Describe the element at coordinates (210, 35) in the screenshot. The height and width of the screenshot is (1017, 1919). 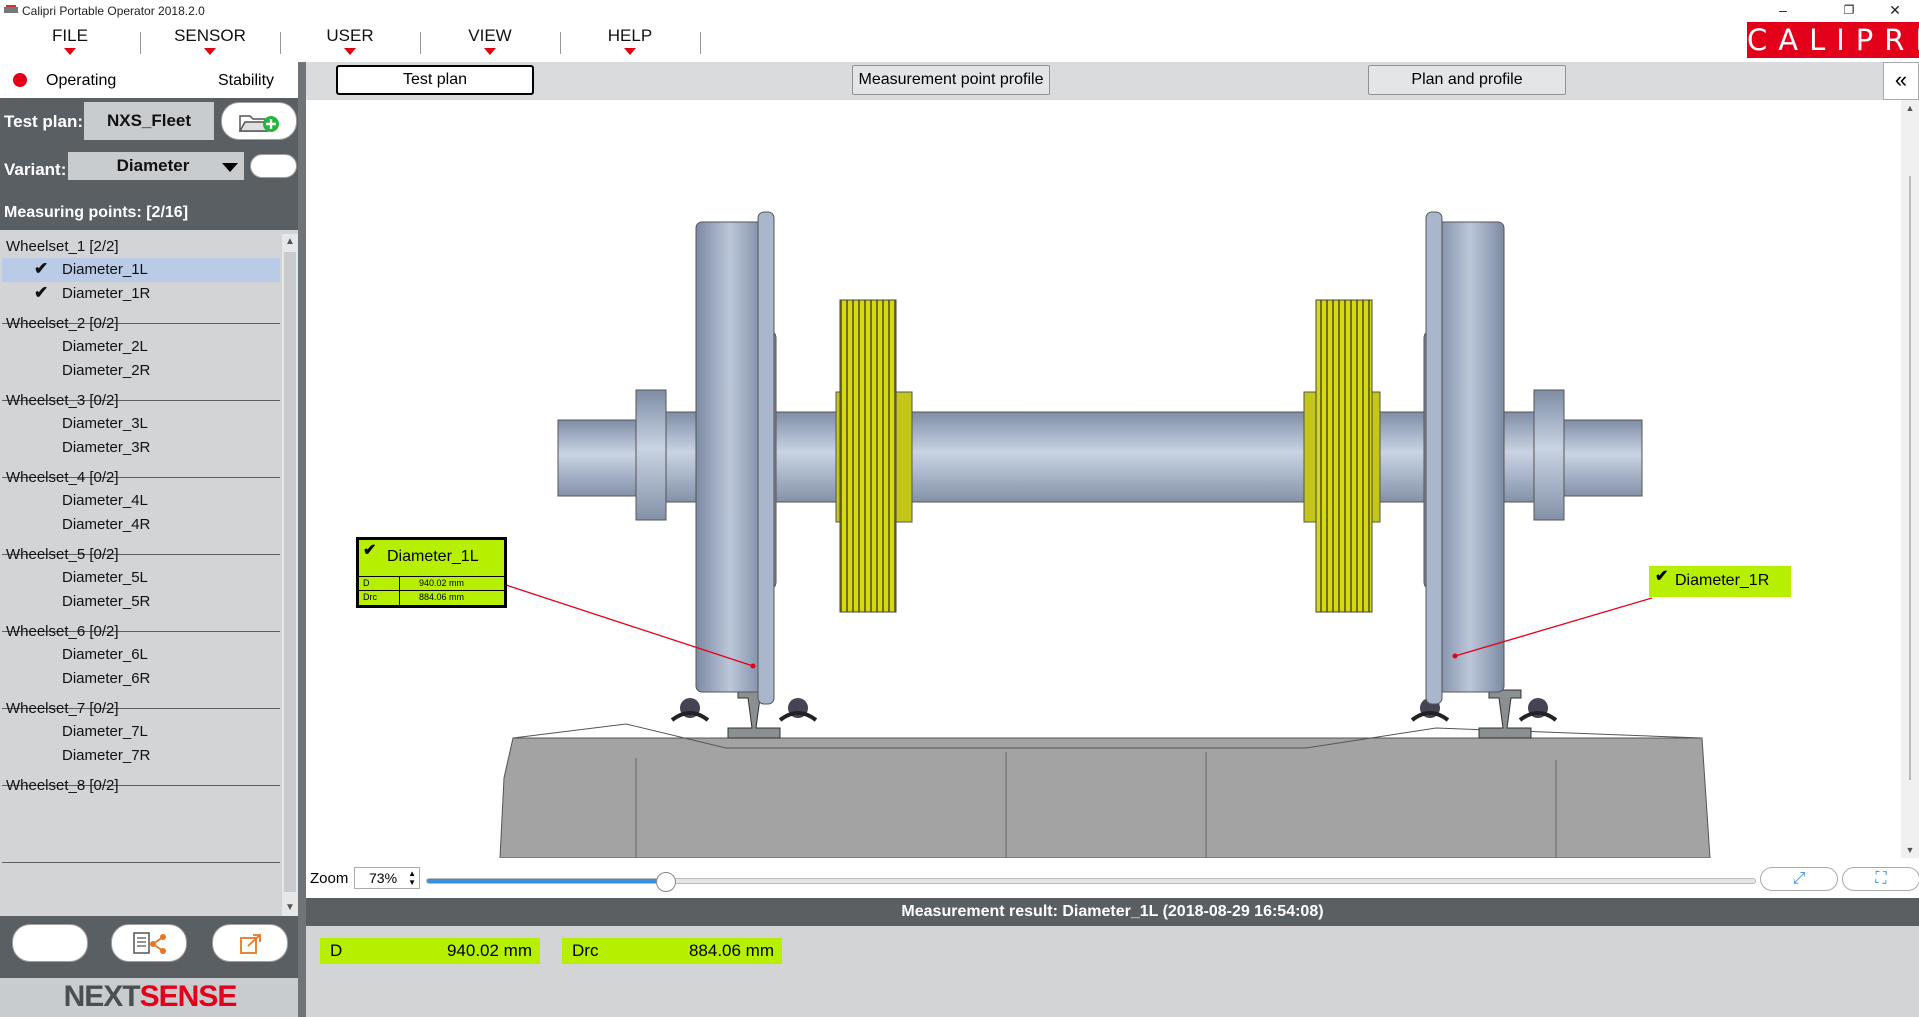
I see `menu-label: SENSOR` at that location.